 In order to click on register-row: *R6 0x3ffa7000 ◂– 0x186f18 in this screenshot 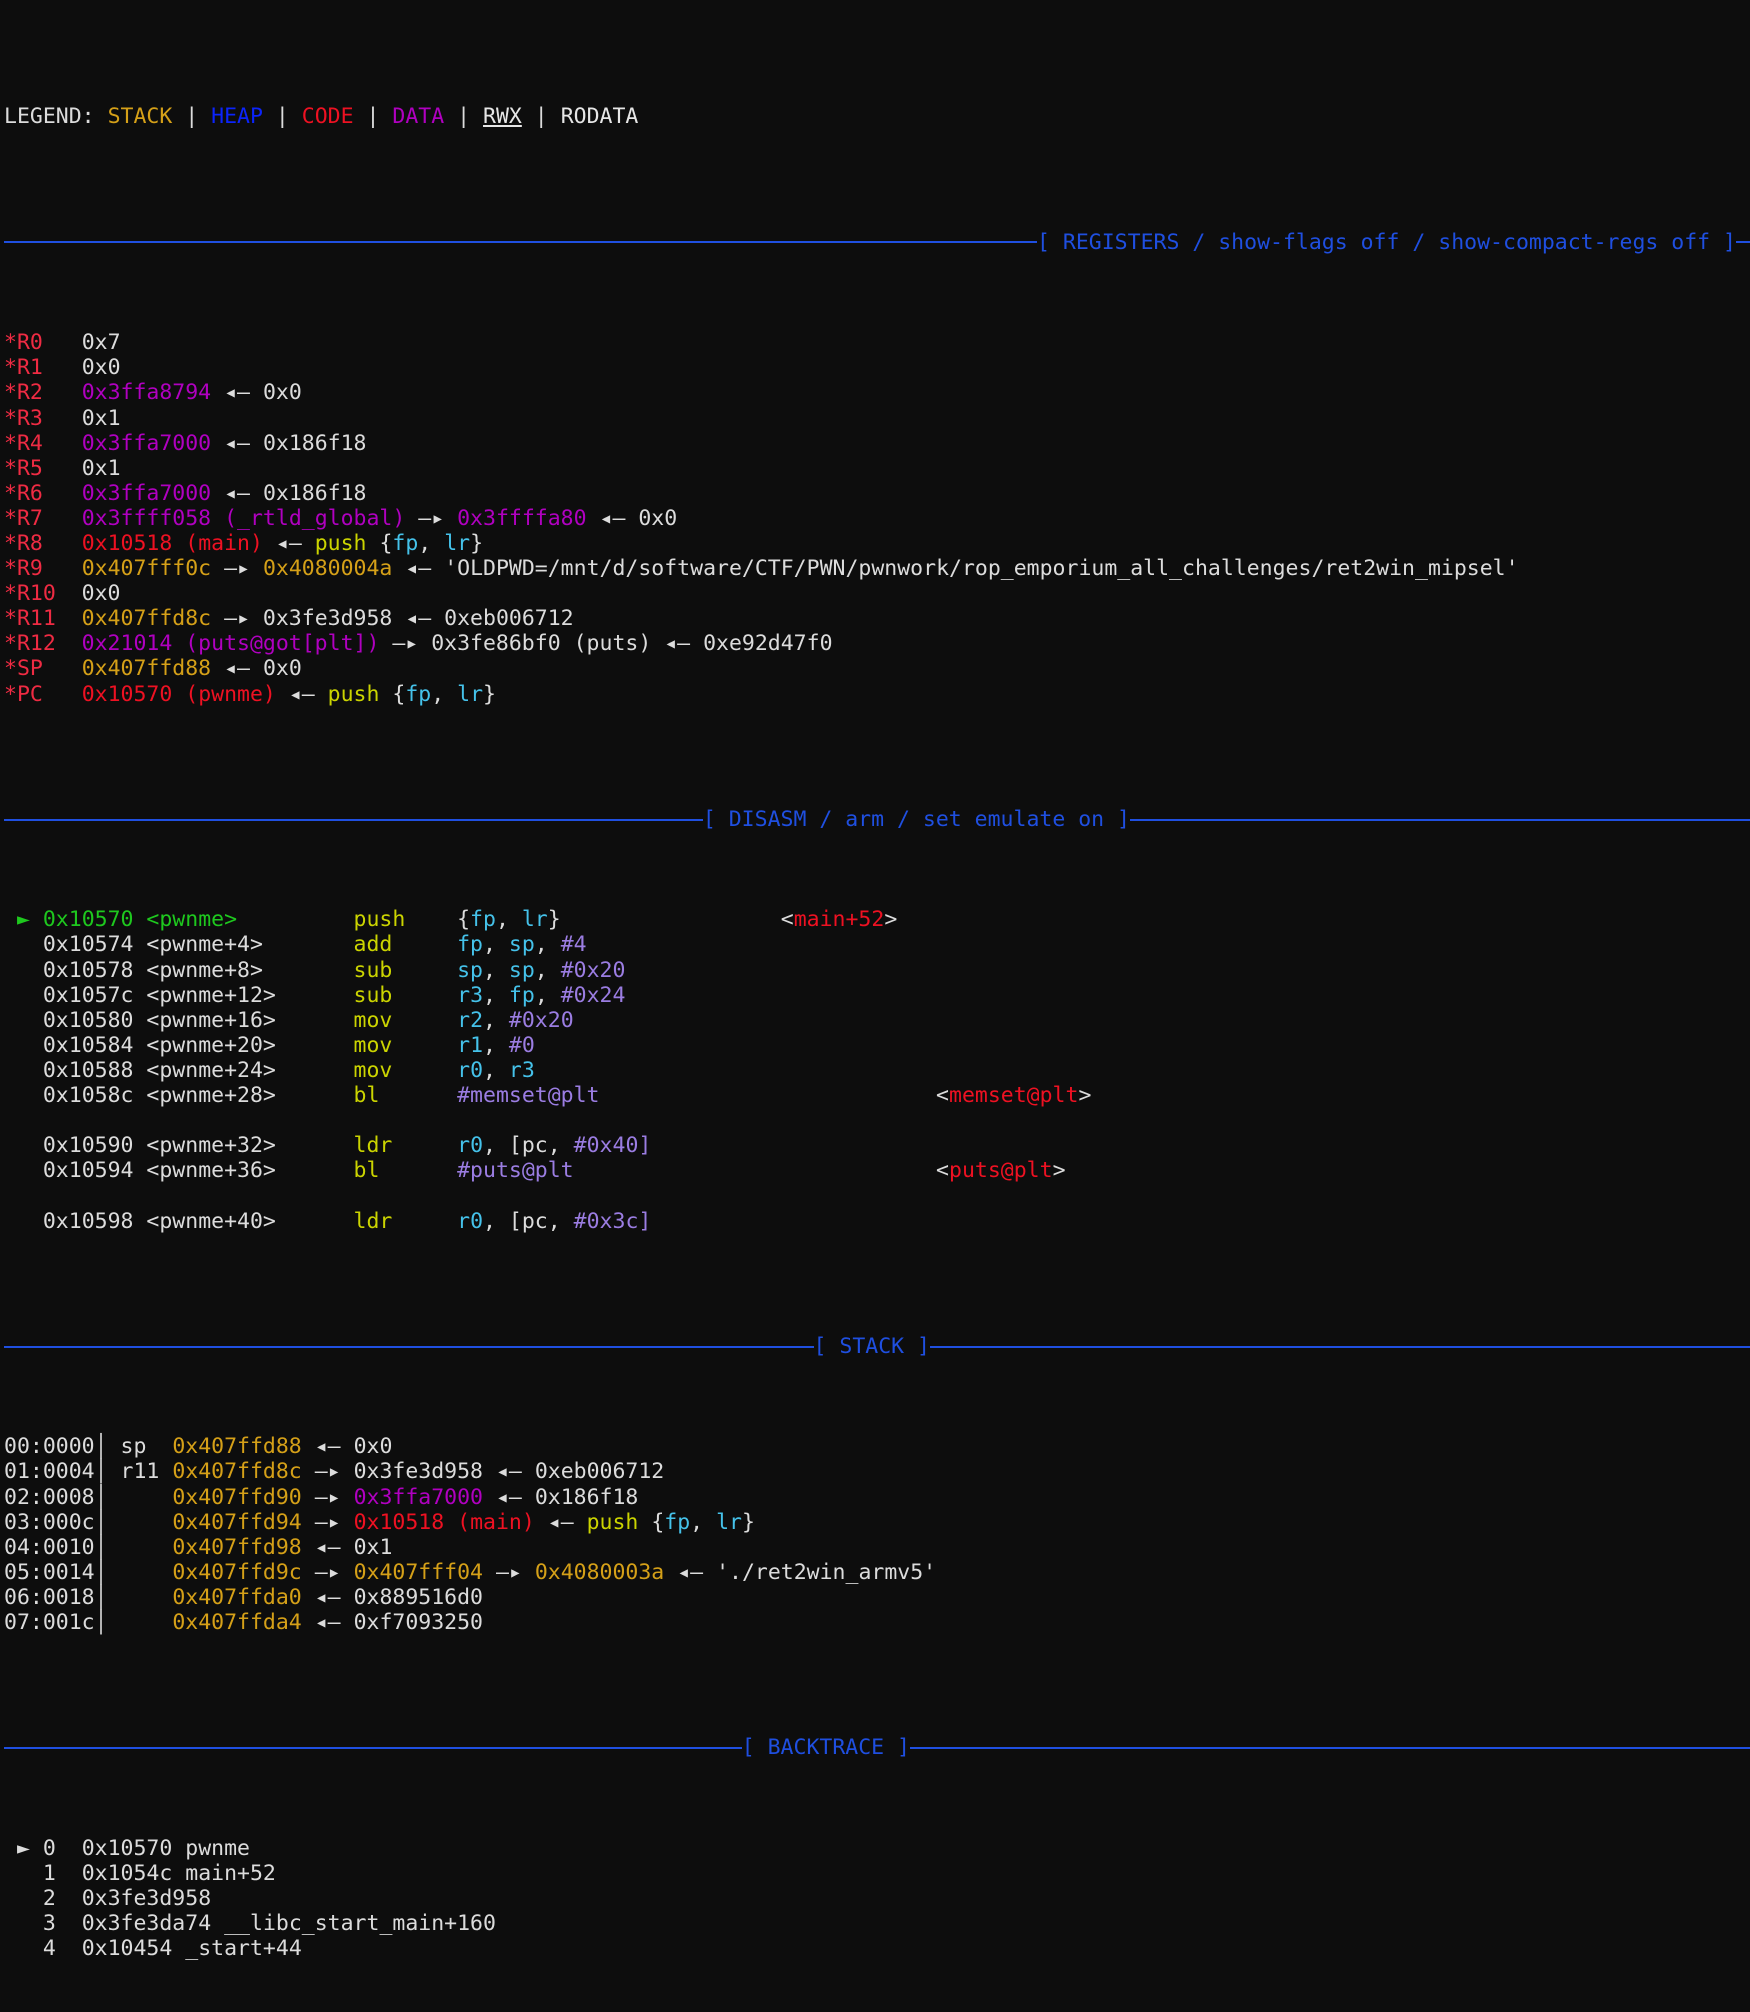, I will do `click(877, 493)`.